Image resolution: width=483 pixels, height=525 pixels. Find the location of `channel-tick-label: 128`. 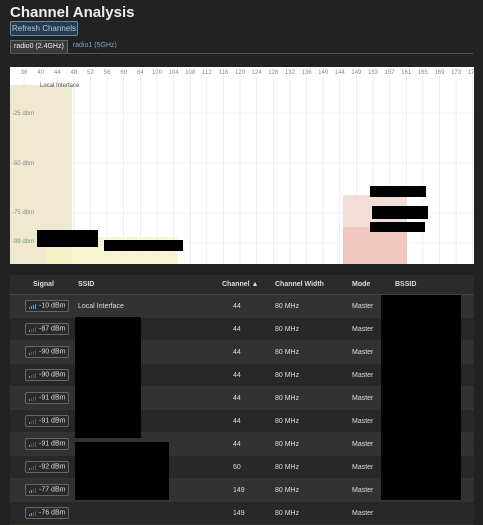

channel-tick-label: 128 is located at coordinates (273, 73).